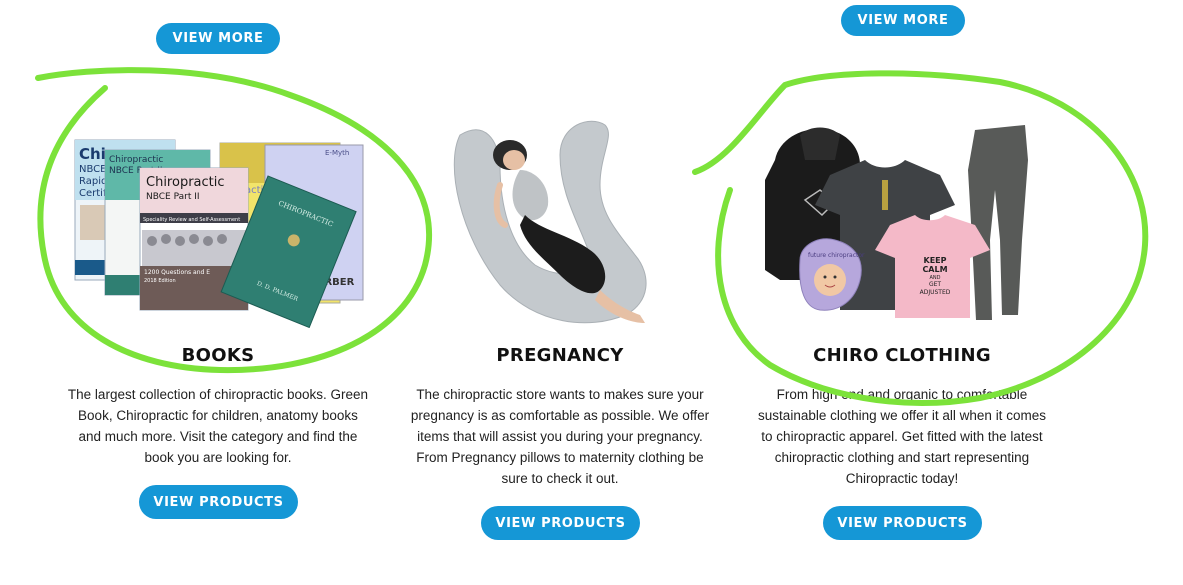  Describe the element at coordinates (173, 197) in the screenshot. I see `svg-text: NBCE Part II` at that location.